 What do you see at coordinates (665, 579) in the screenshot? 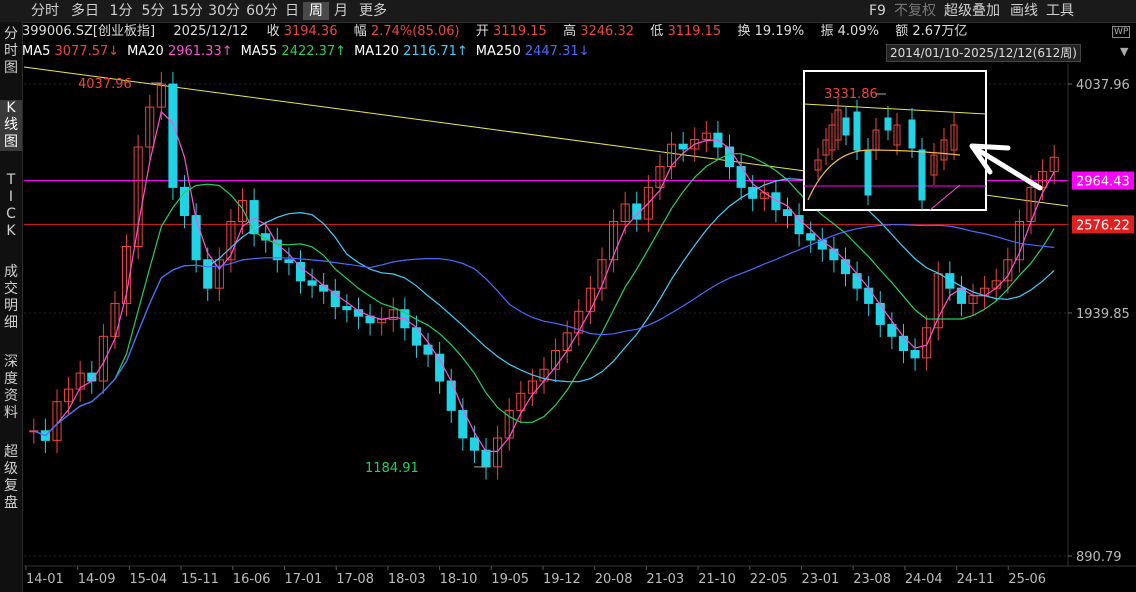
I see `x-tick-label: 21-03` at bounding box center [665, 579].